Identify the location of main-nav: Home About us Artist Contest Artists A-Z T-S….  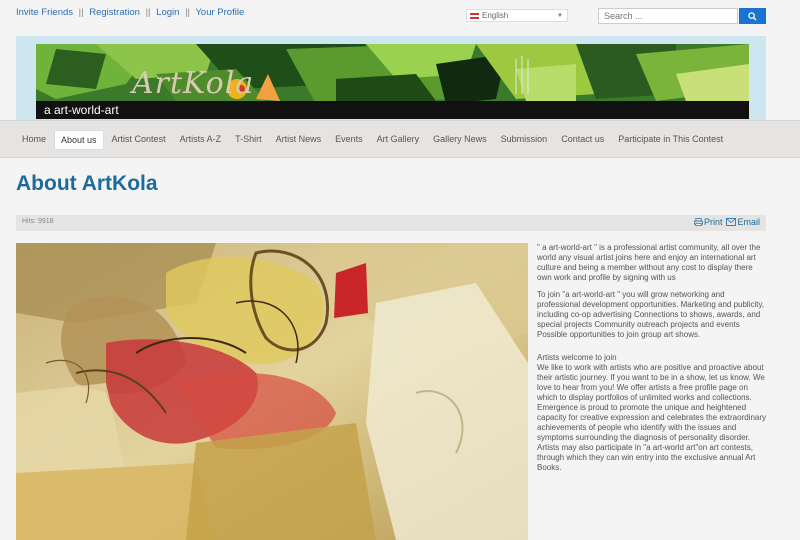
(400, 139).